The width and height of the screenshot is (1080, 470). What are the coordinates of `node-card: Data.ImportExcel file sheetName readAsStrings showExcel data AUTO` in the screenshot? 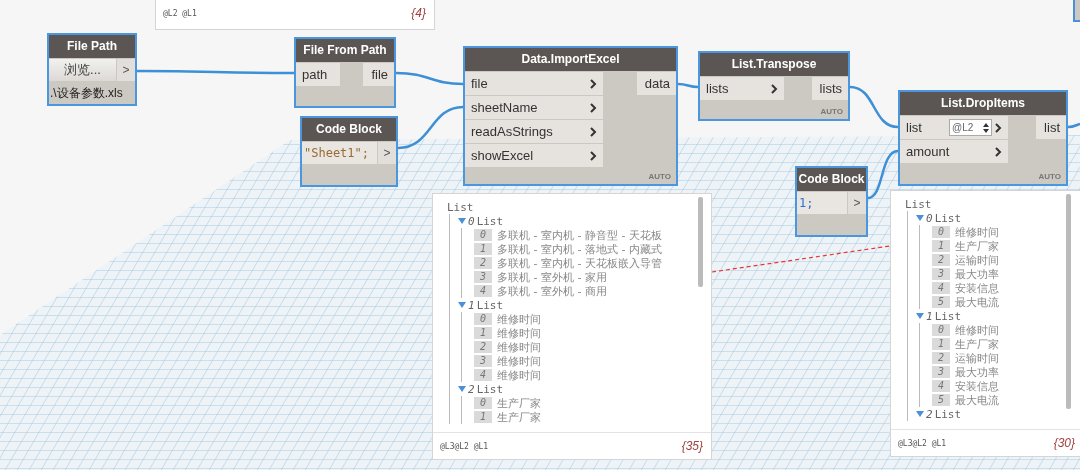 It's located at (570, 116).